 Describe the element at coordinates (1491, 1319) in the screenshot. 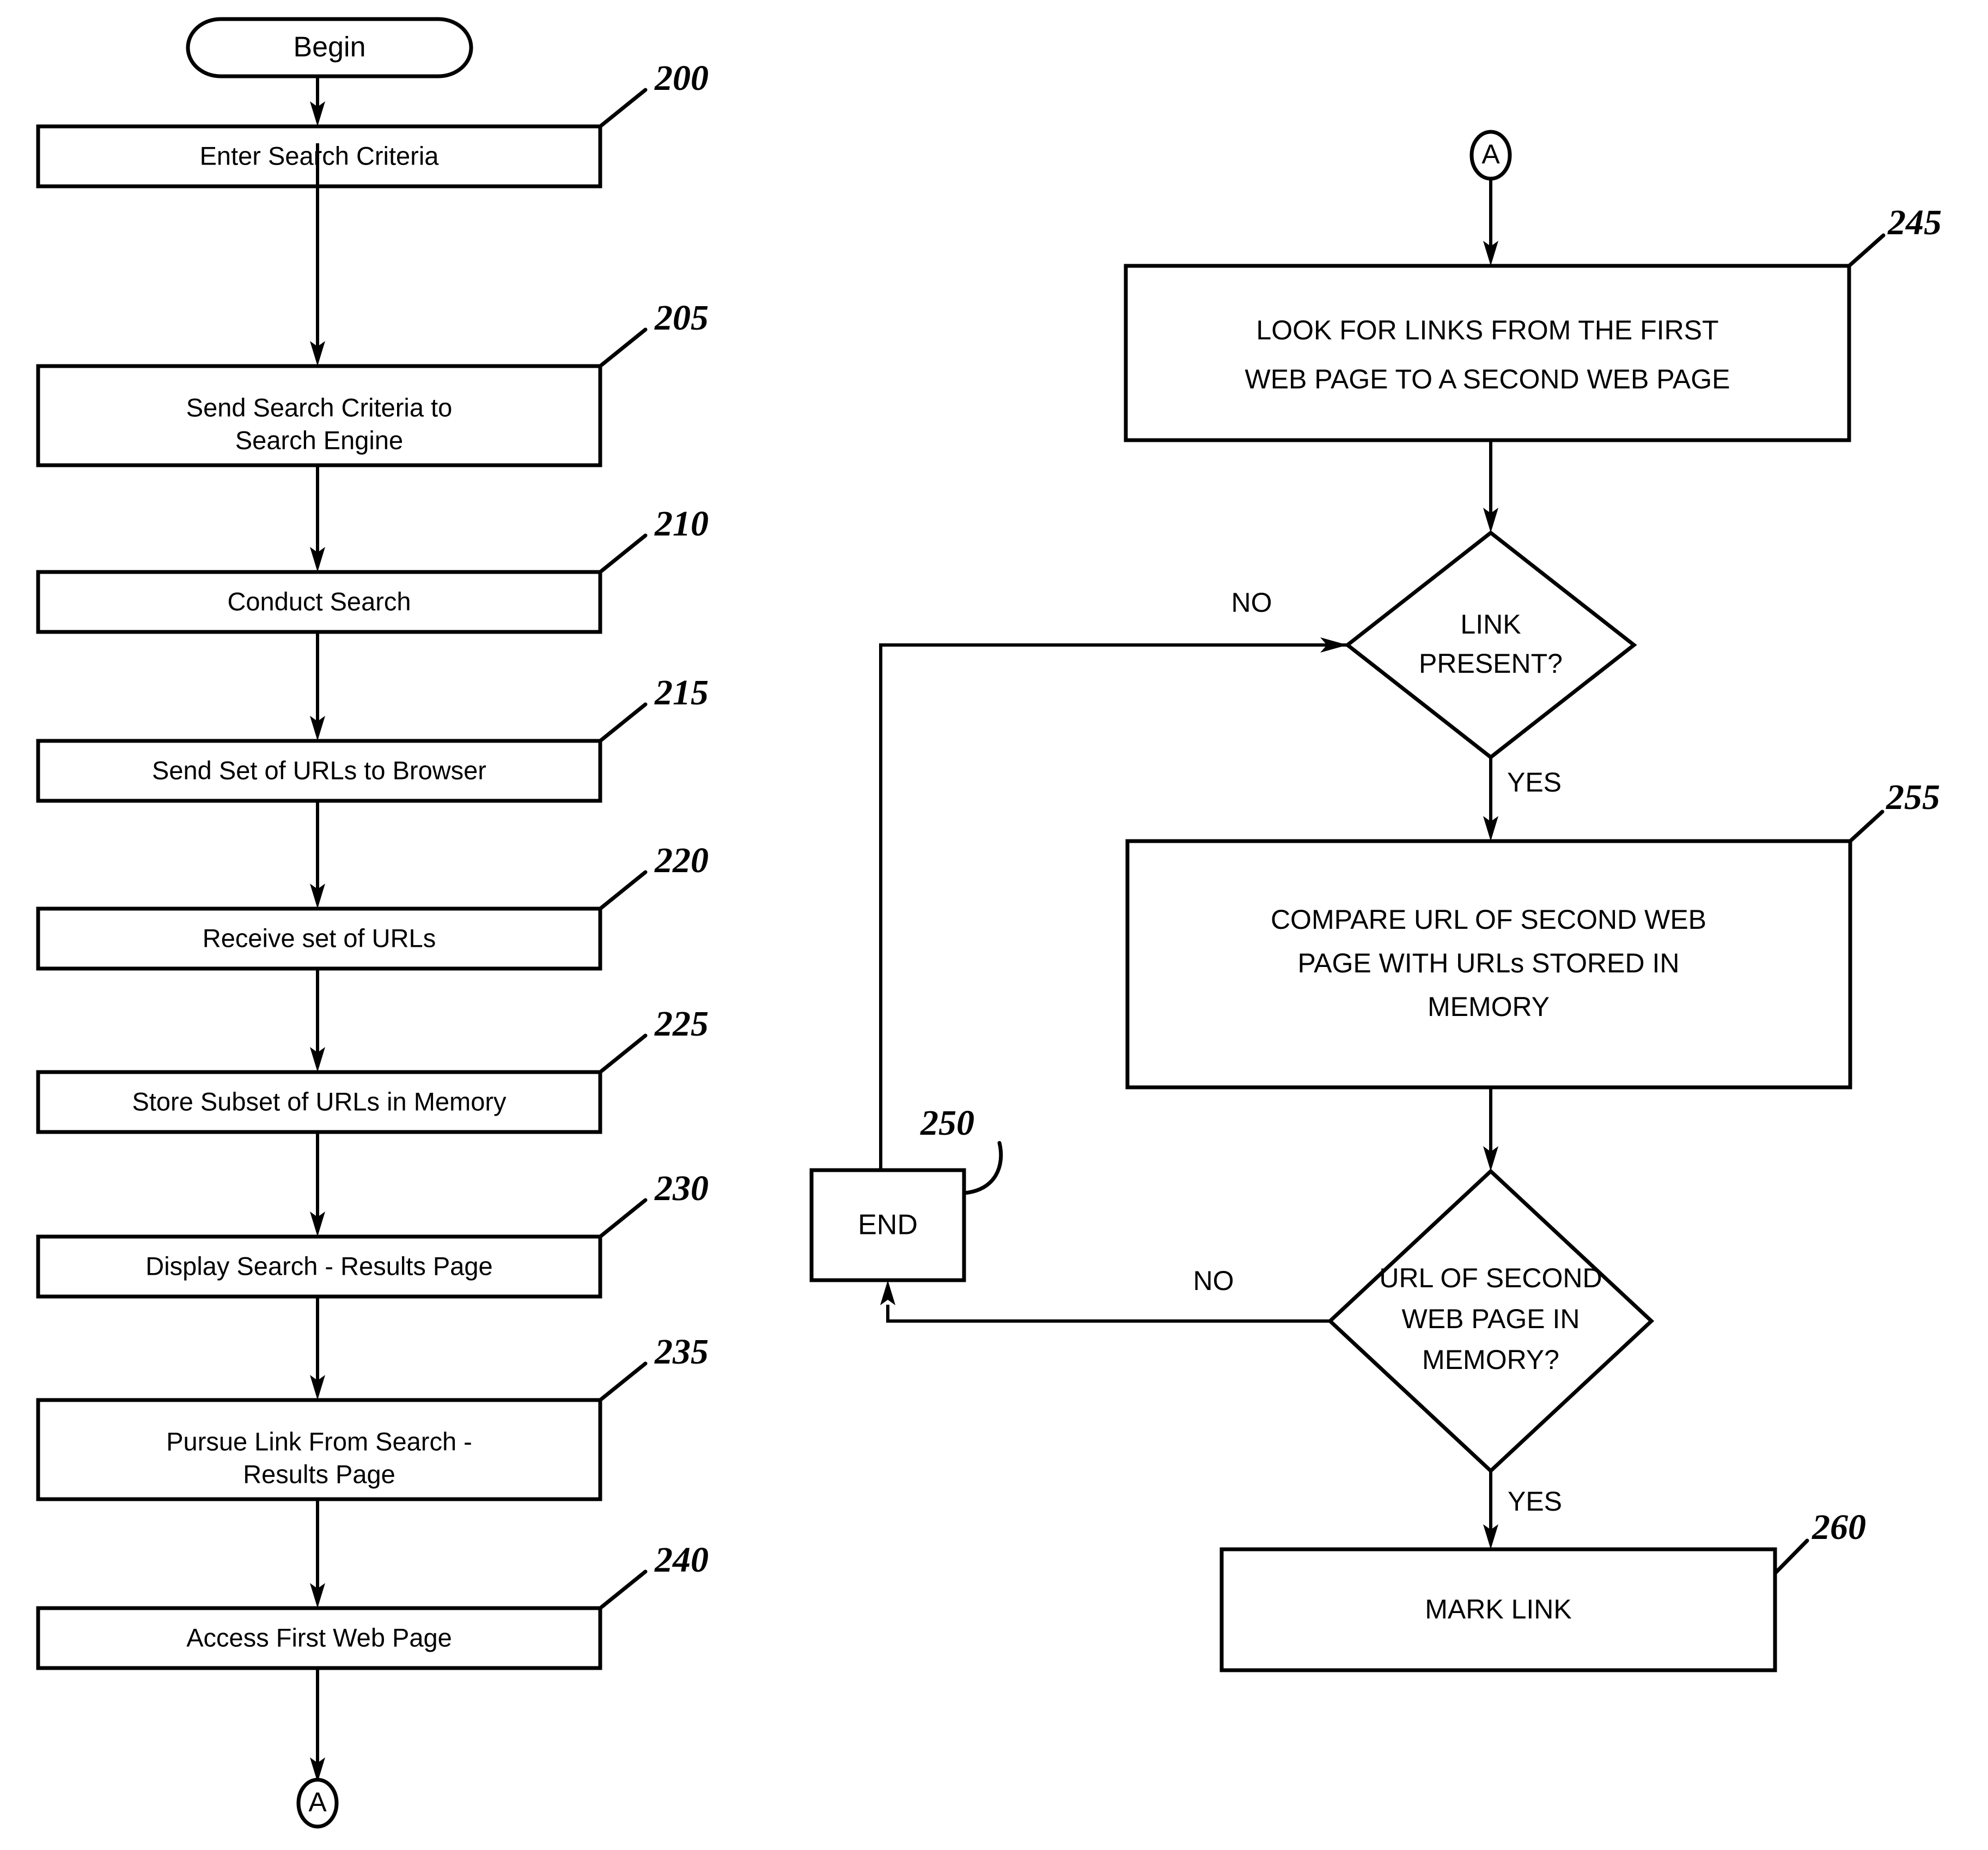

I see `decision-url-in-memory-label-line2: WEB PAGE IN` at that location.